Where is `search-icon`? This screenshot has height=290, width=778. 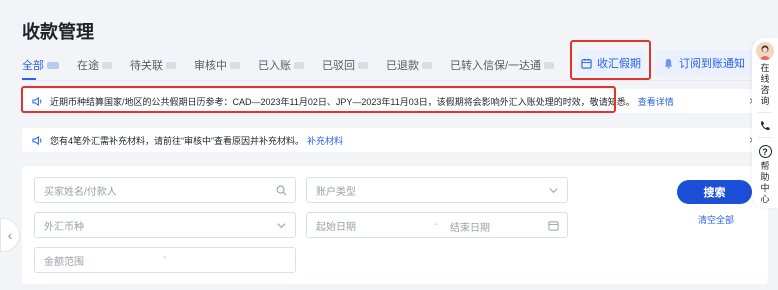
search-icon is located at coordinates (281, 190).